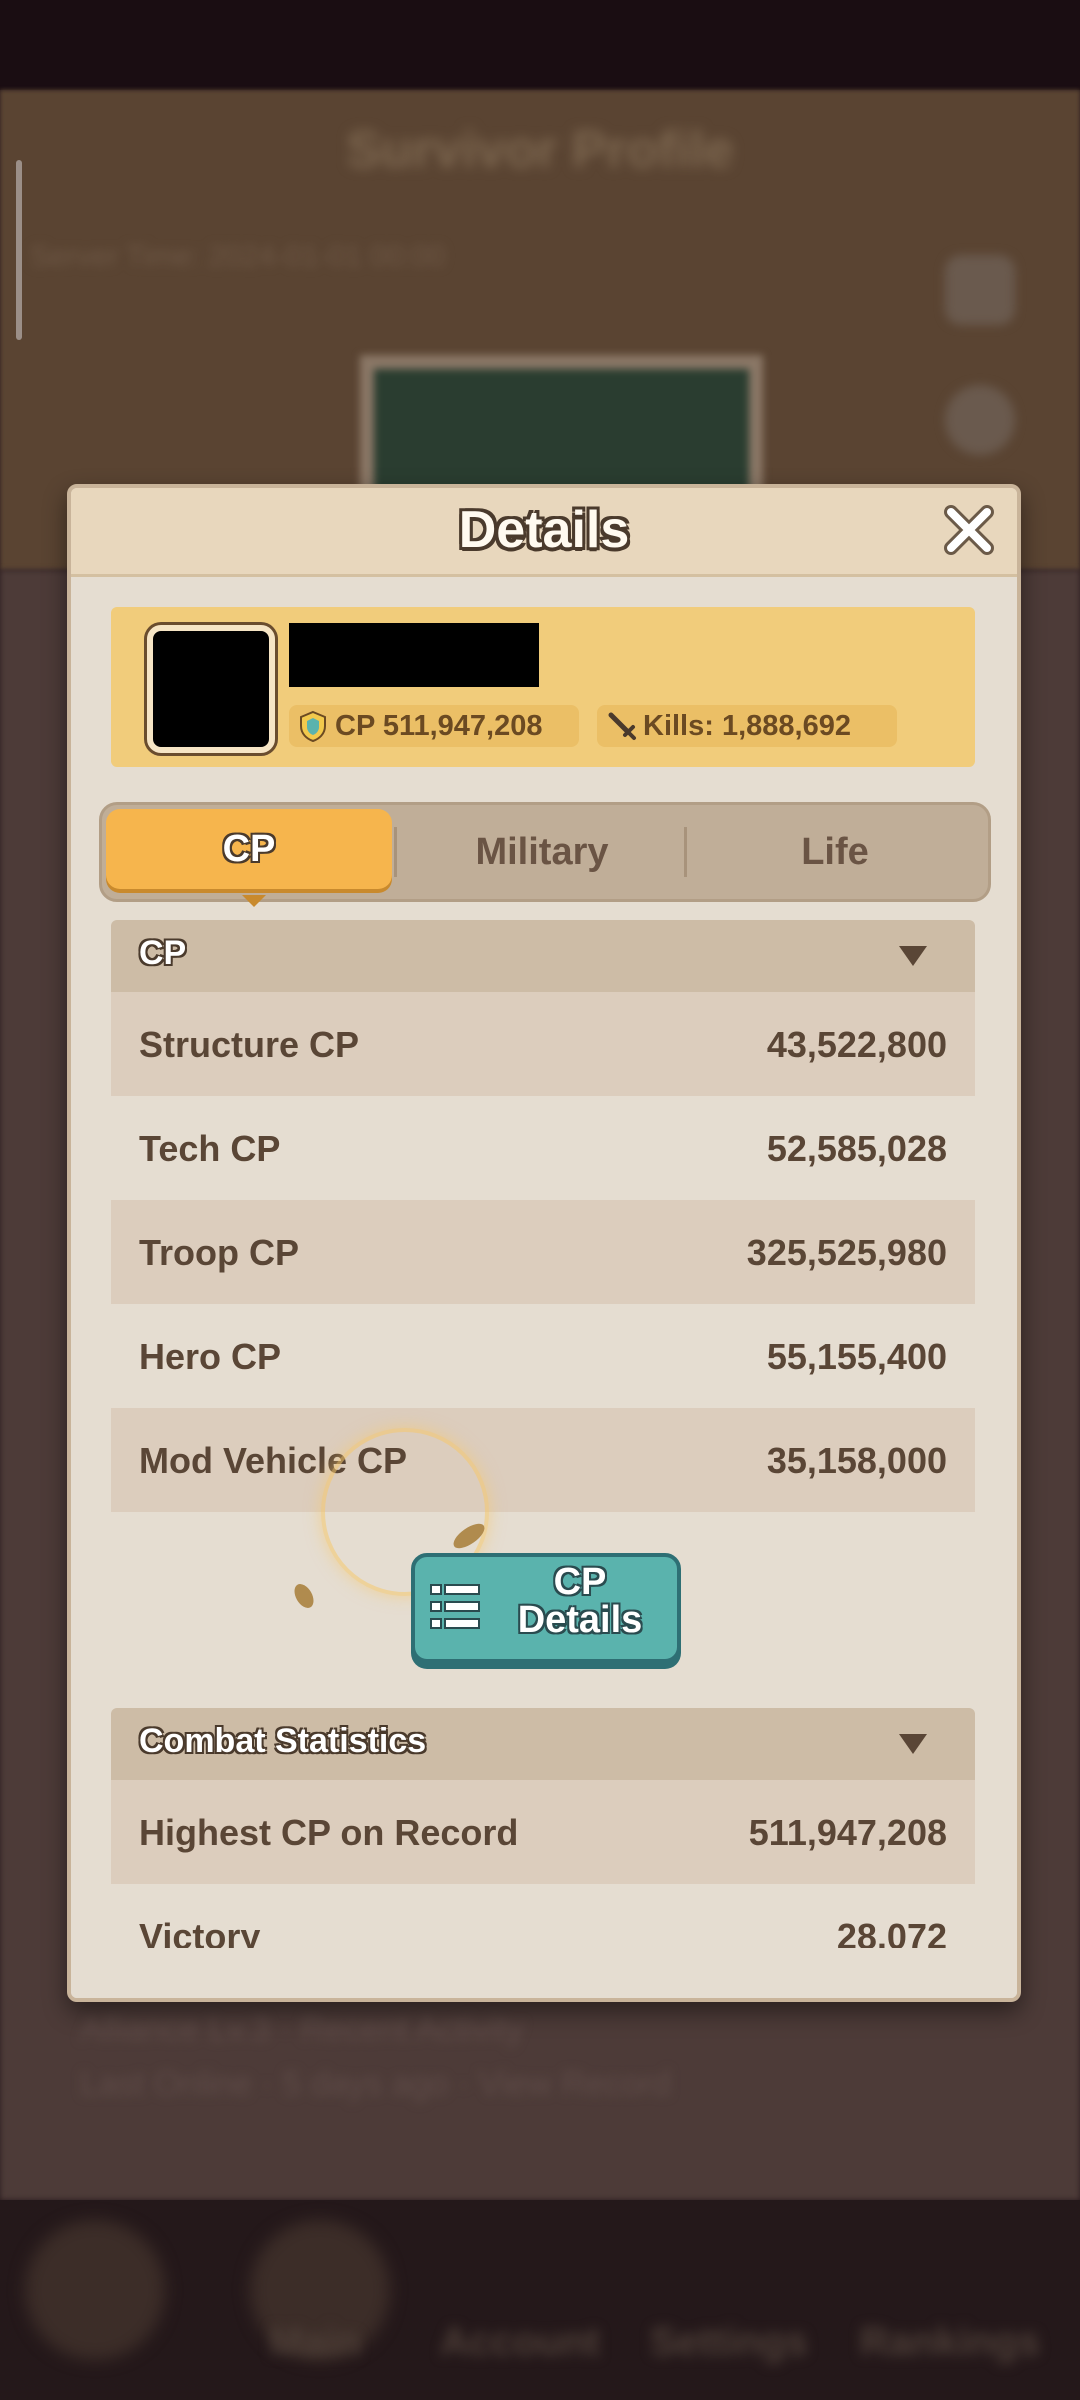 The width and height of the screenshot is (1080, 2400). Describe the element at coordinates (543, 1148) in the screenshot. I see `stat-row: Tech CP 52,585,028` at that location.